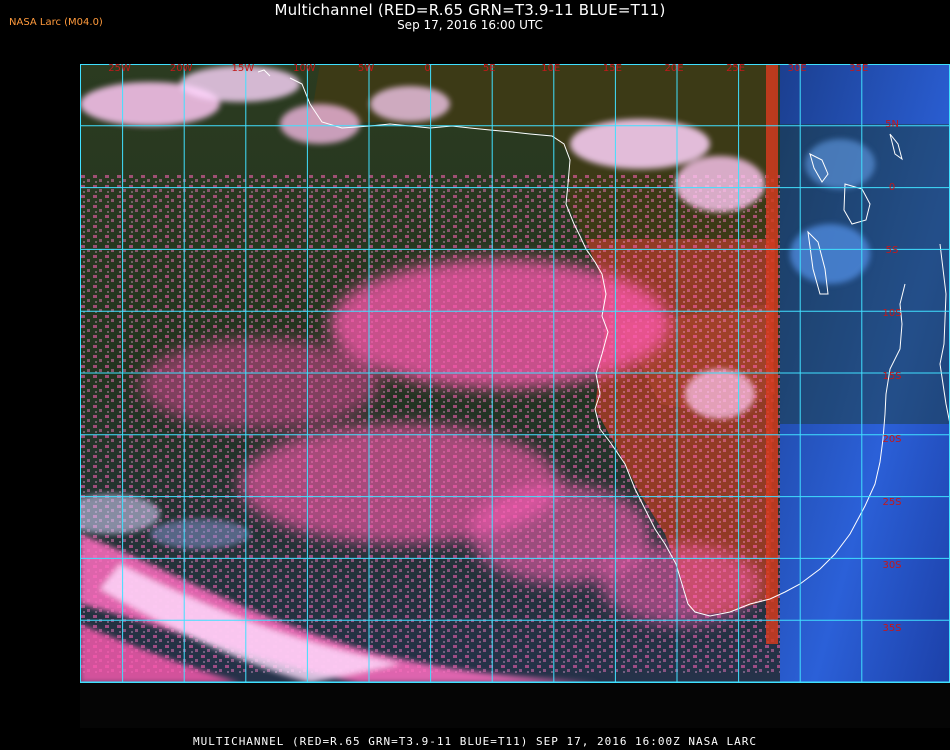  What do you see at coordinates (366, 69) in the screenshot?
I see `longitude-label: 5W` at bounding box center [366, 69].